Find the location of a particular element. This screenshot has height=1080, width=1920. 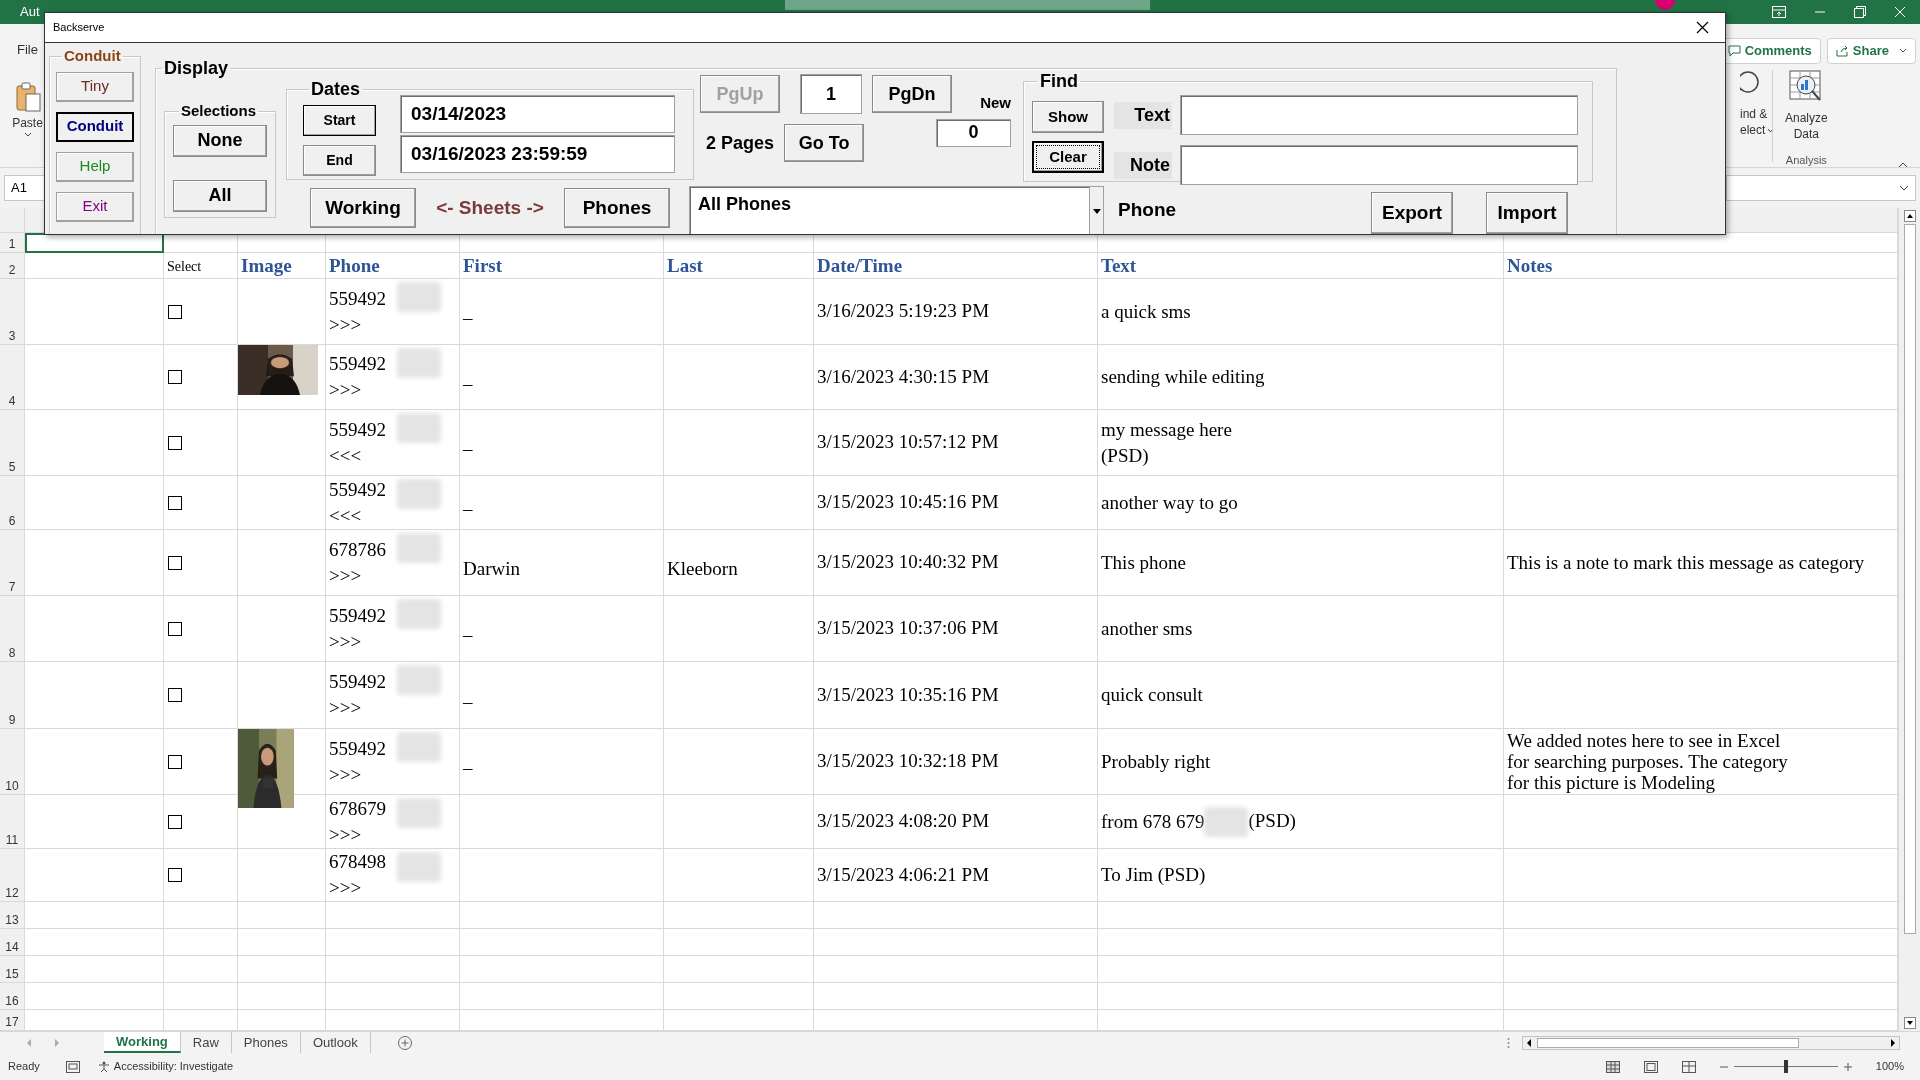

group-label: Display is located at coordinates (196, 68).